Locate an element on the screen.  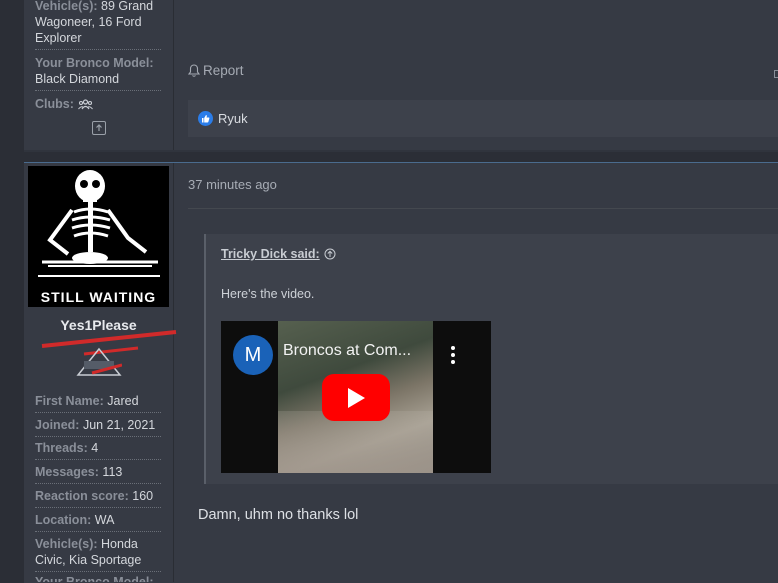
avatar-caption: STILL WAITING is located at coordinates (98, 297).